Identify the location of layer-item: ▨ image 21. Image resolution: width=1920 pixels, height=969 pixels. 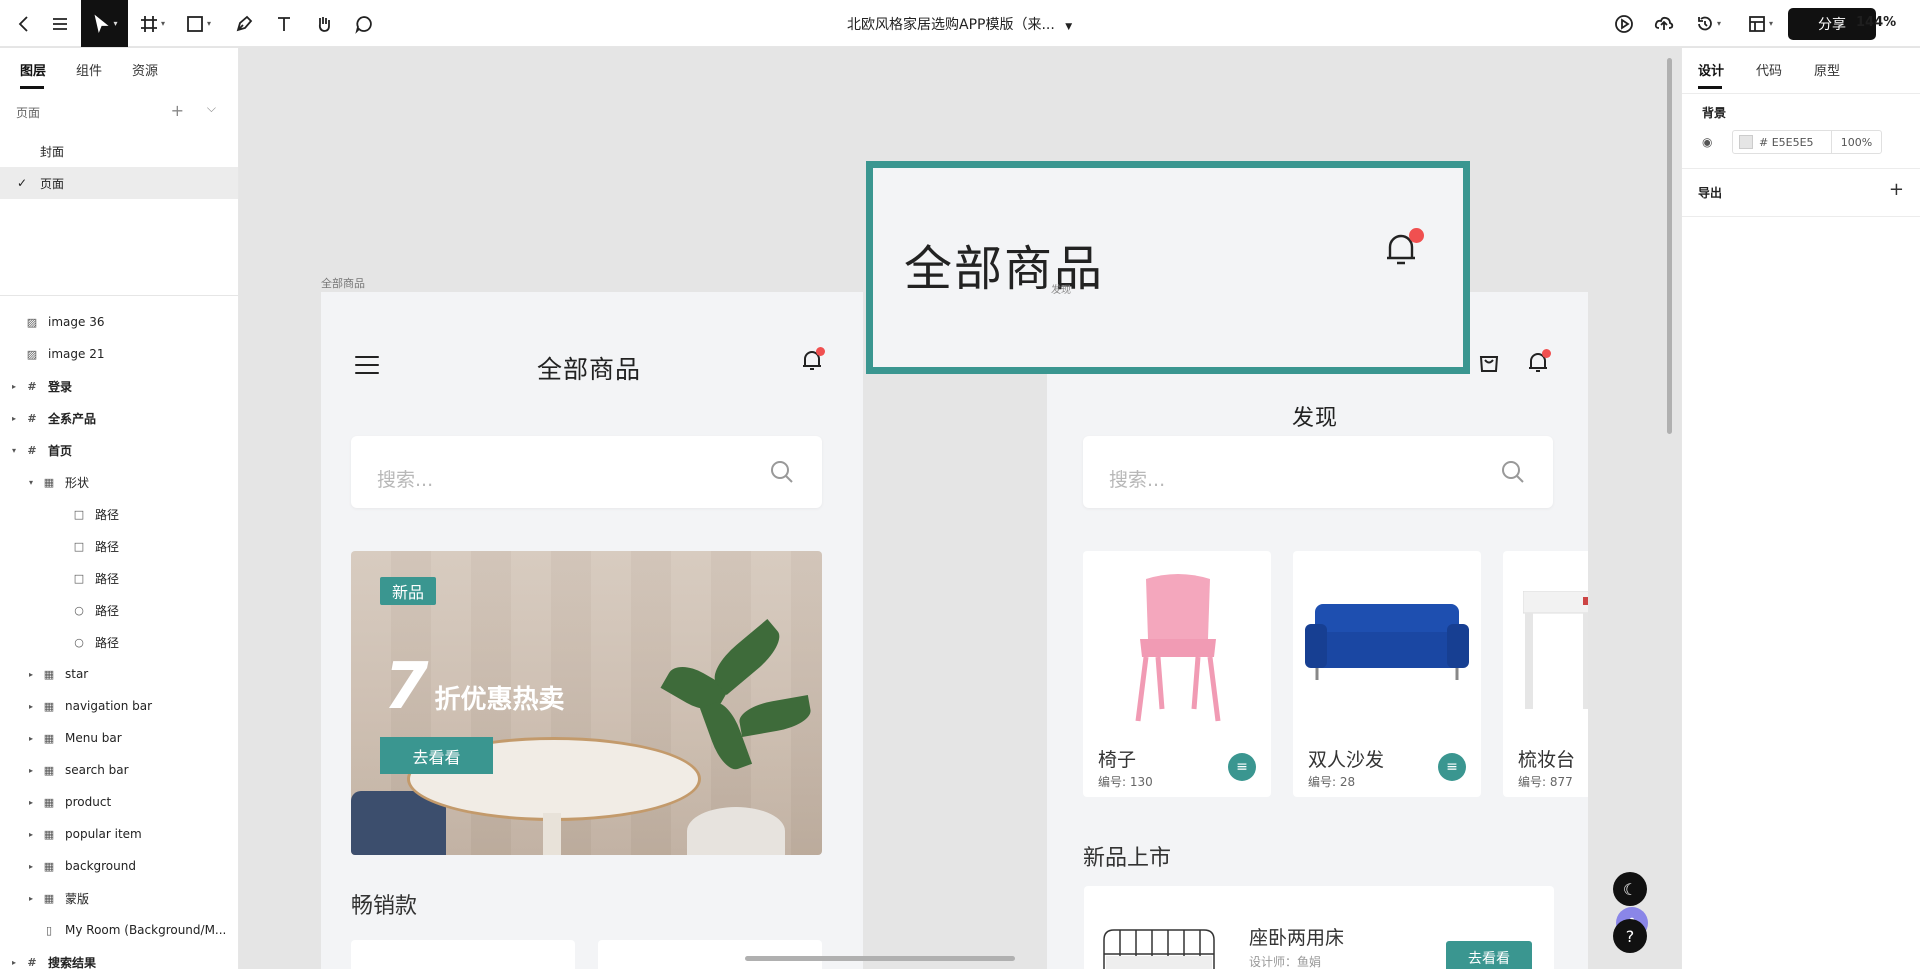
(119, 354).